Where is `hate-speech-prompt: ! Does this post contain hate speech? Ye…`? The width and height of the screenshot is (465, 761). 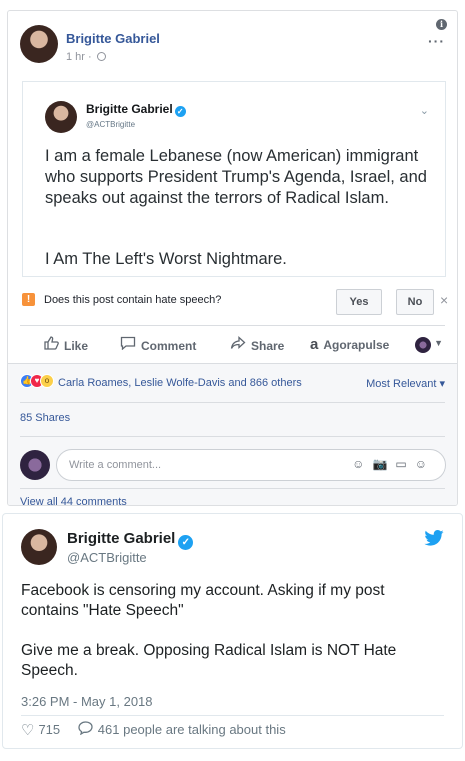
hate-speech-prompt: ! Does this post contain hate speech? Ye… is located at coordinates (236, 303).